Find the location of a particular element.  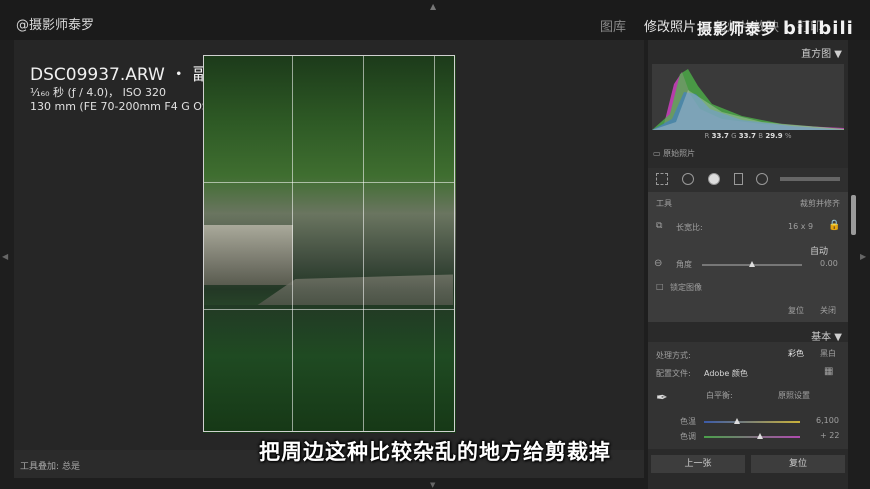

angle-slider is located at coordinates (752, 264).